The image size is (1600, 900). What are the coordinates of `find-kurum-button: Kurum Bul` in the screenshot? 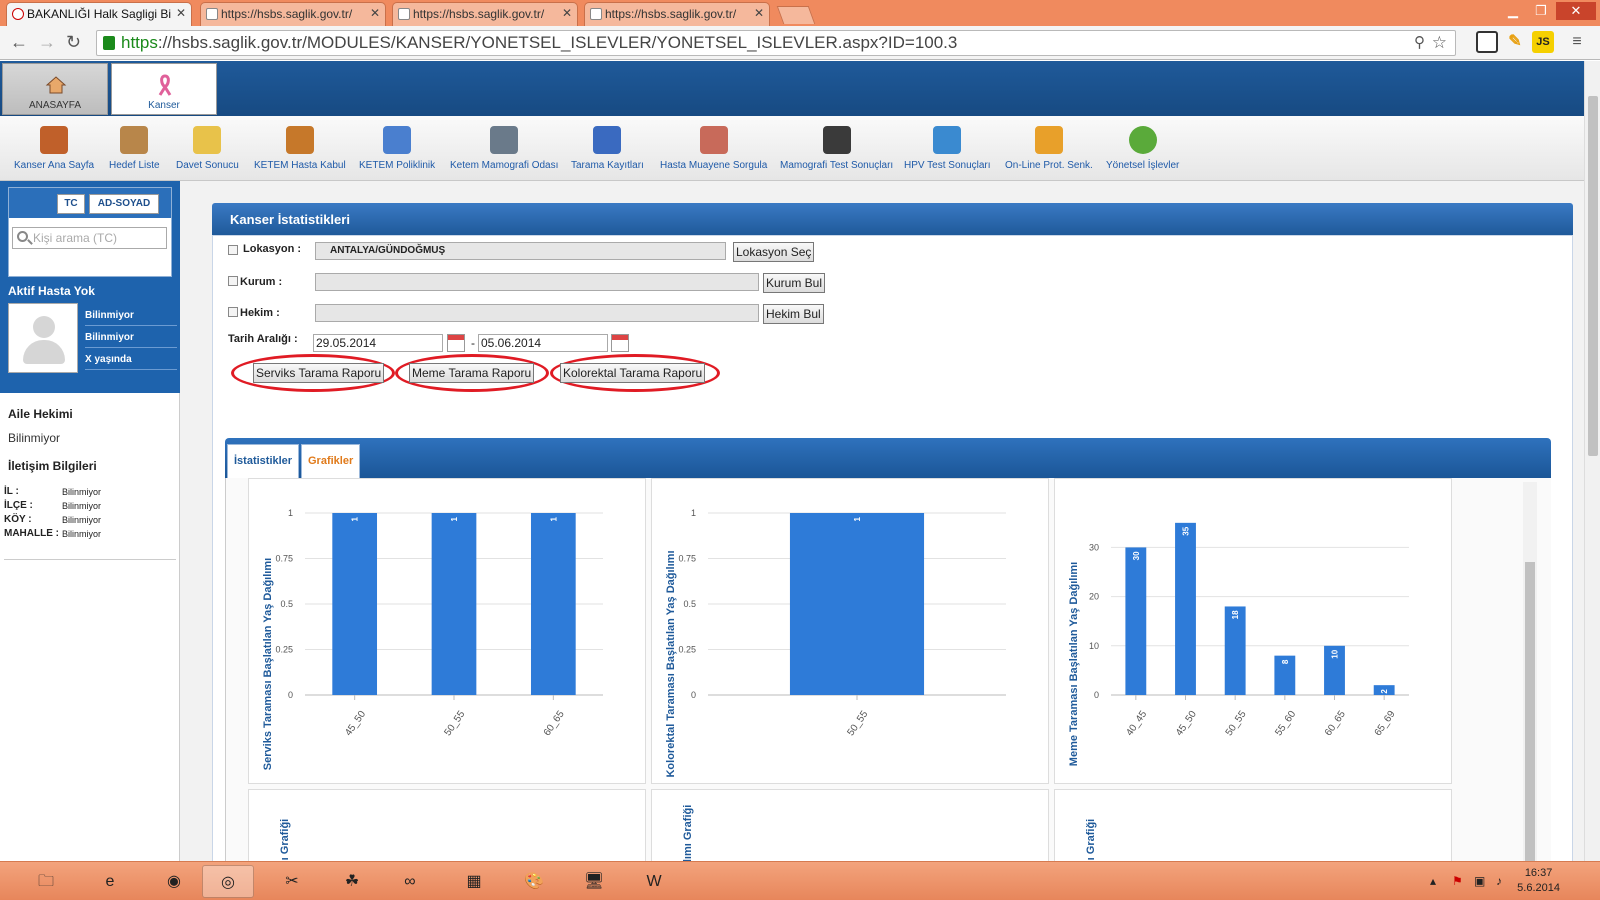 It's located at (794, 283).